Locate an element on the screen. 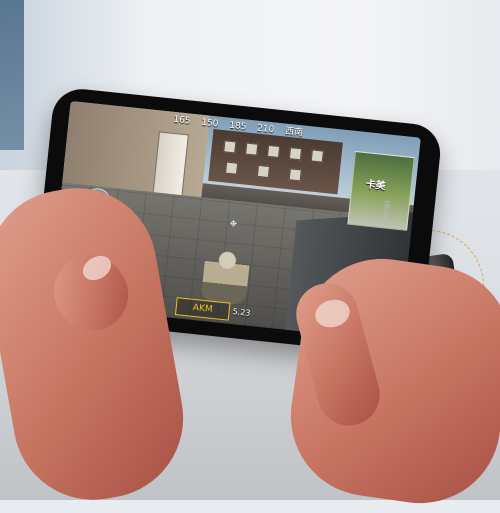  crosshair-icon: ⌖ is located at coordinates (233, 224).